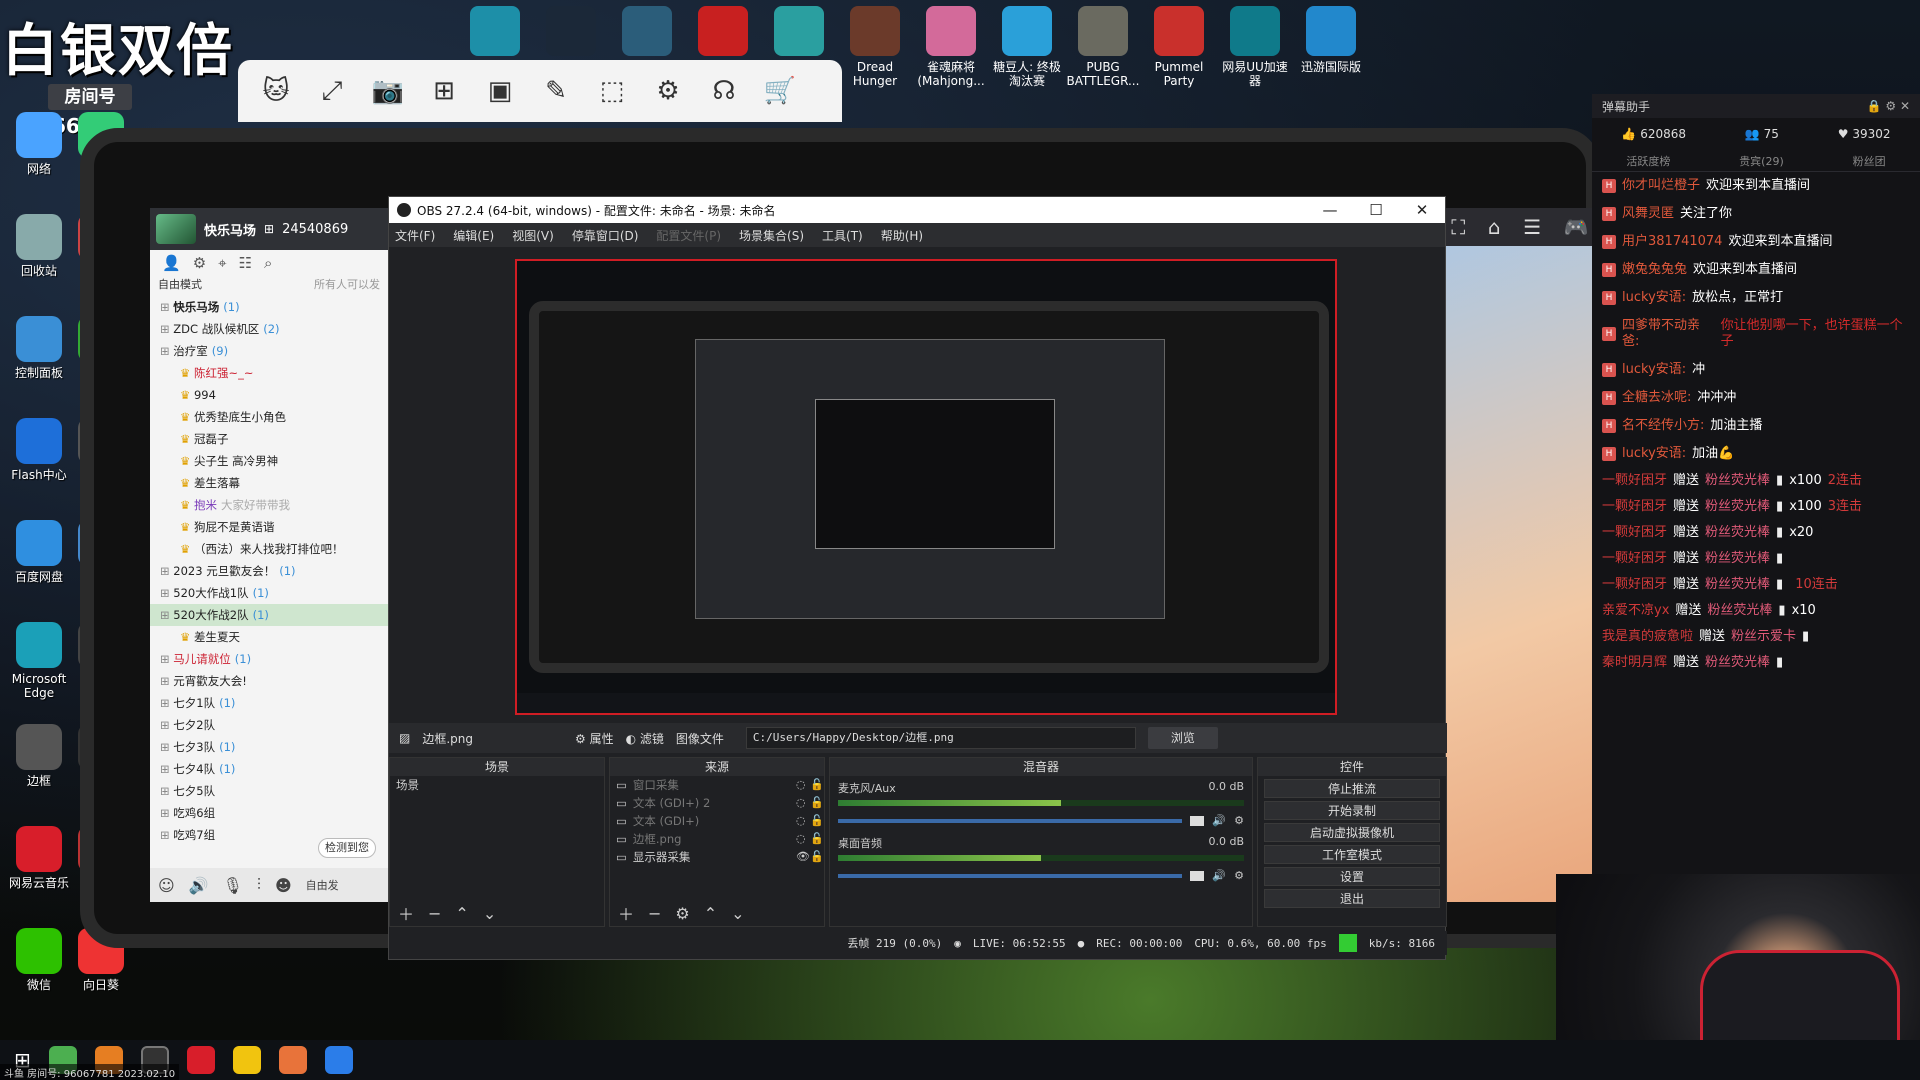 This screenshot has width=1920, height=1080. Describe the element at coordinates (268, 263) in the screenshot. I see `search-icon: ⌕` at that location.